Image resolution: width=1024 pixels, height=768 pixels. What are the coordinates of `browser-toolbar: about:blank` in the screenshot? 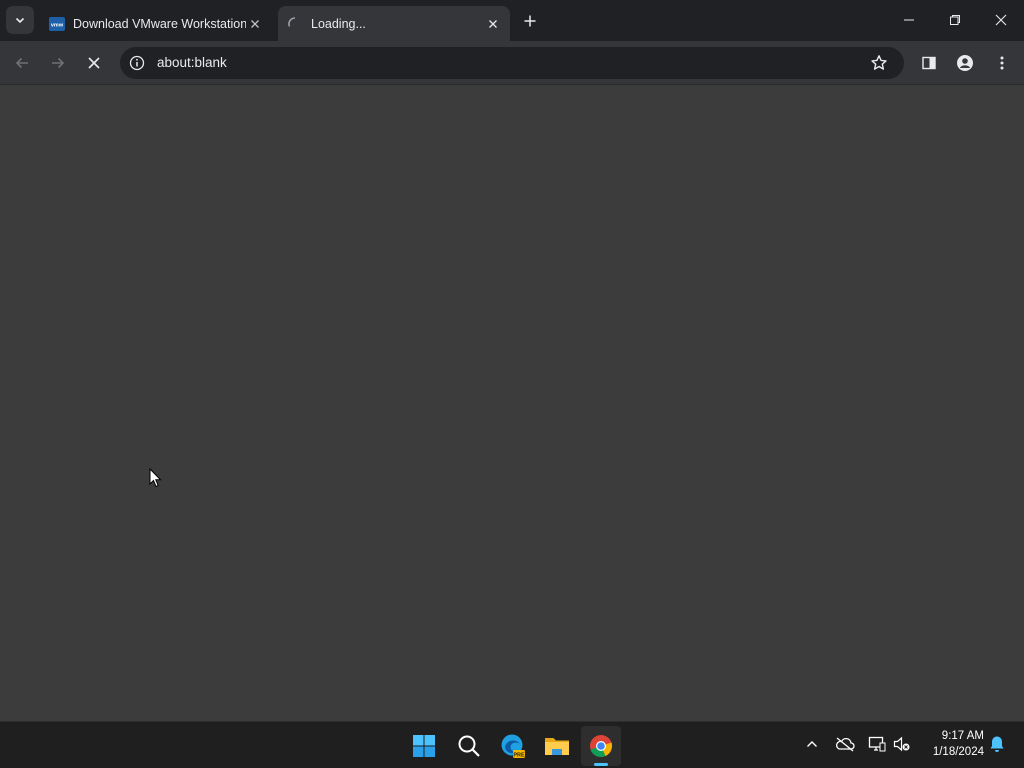 It's located at (512, 63).